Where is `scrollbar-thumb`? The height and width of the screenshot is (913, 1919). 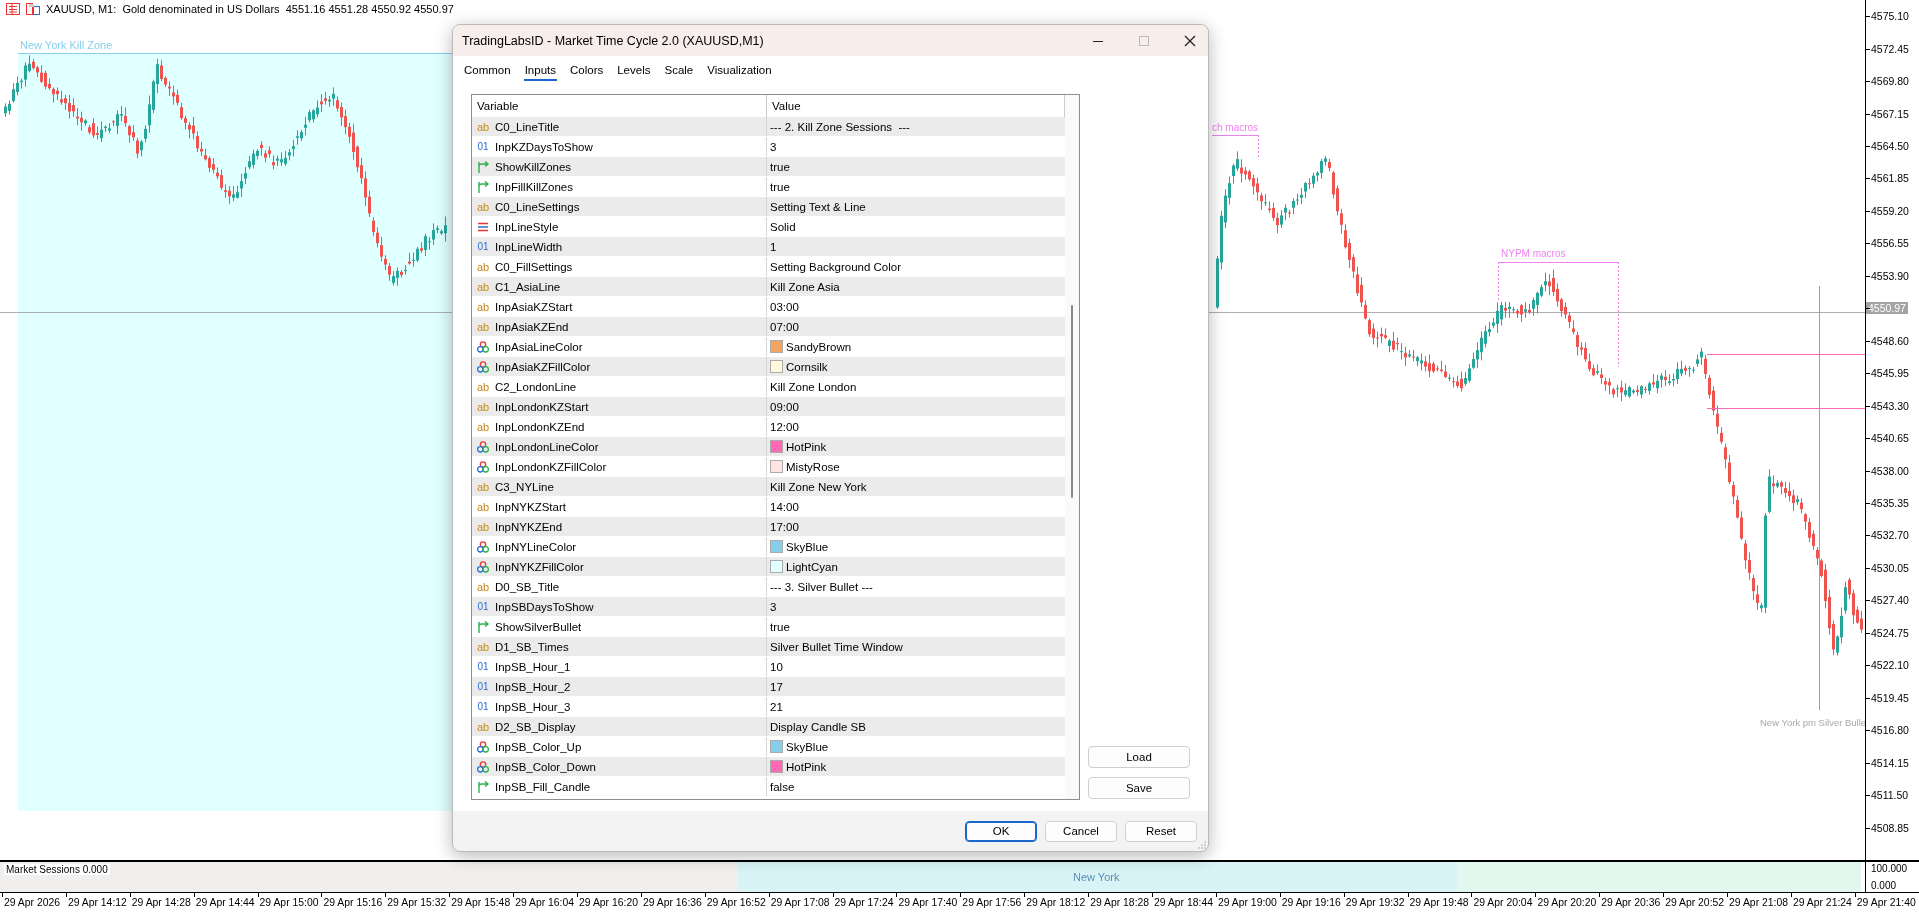 scrollbar-thumb is located at coordinates (1072, 401).